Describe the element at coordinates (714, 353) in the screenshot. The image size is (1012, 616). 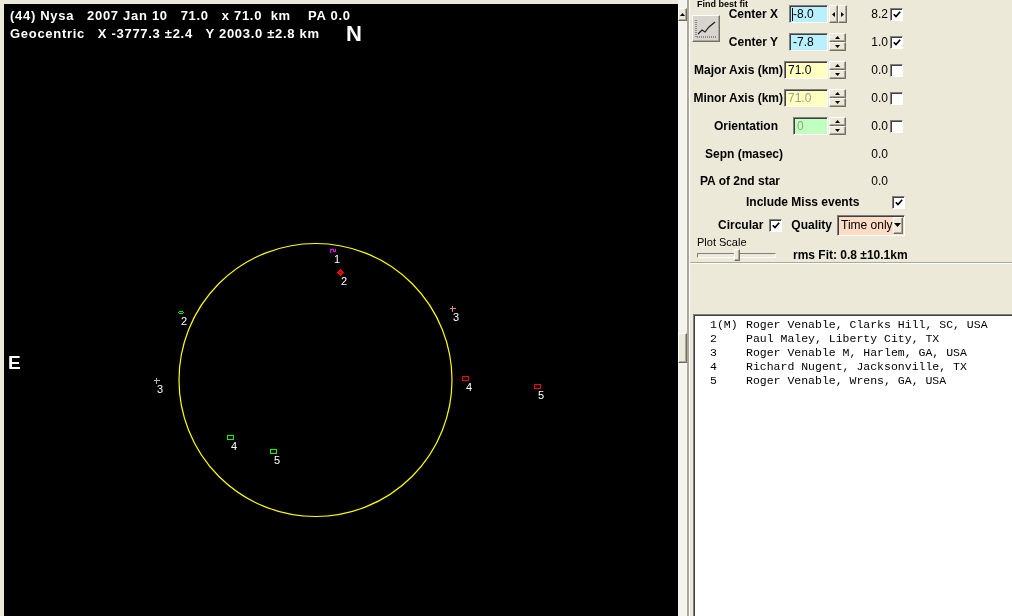
I see `observer-number: 3` at that location.